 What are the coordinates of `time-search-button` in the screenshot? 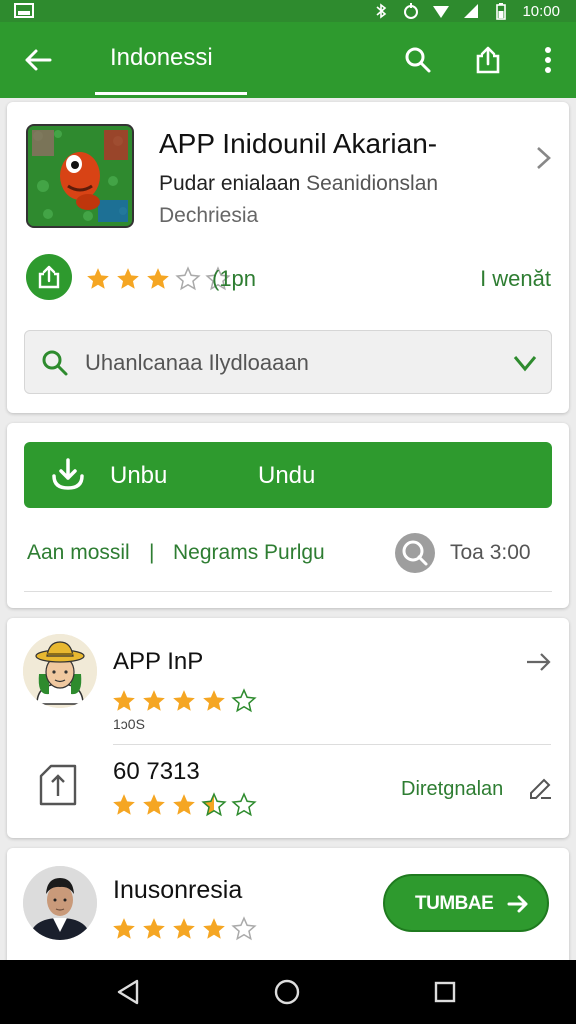 It's located at (415, 553).